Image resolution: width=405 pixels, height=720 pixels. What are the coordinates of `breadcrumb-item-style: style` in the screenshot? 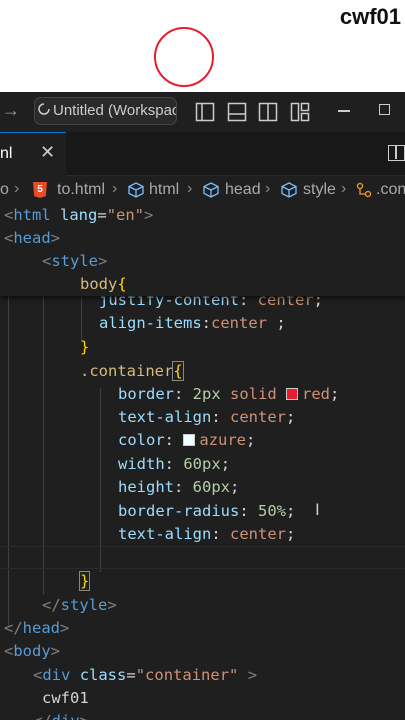 It's located at (319, 190).